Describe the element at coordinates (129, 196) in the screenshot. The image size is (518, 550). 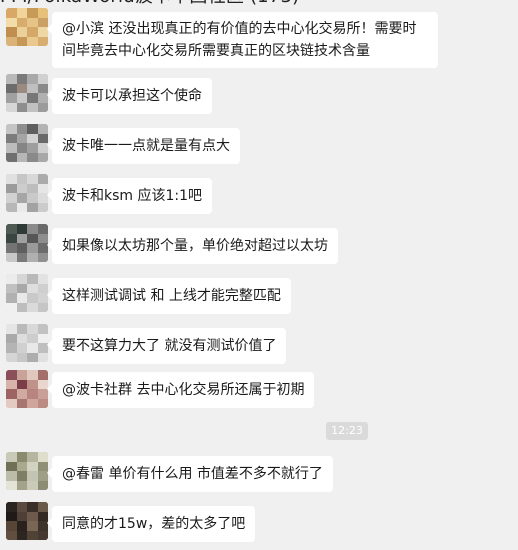
I see `message-bubble: 波卡和ksm 应该1:1吧` at that location.